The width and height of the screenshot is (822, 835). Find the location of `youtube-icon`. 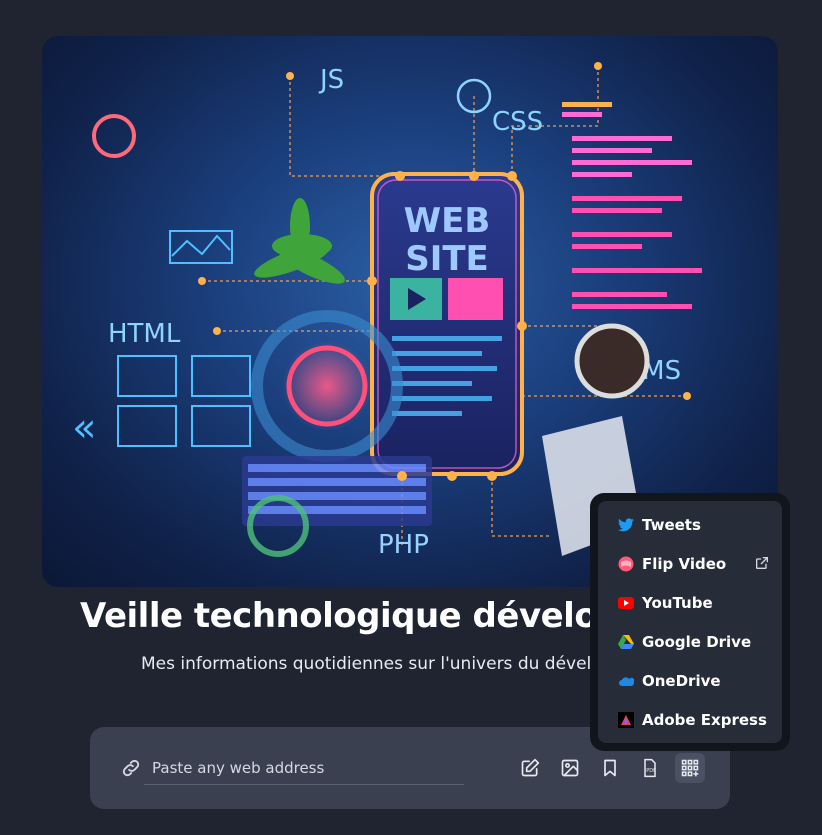

youtube-icon is located at coordinates (626, 603).